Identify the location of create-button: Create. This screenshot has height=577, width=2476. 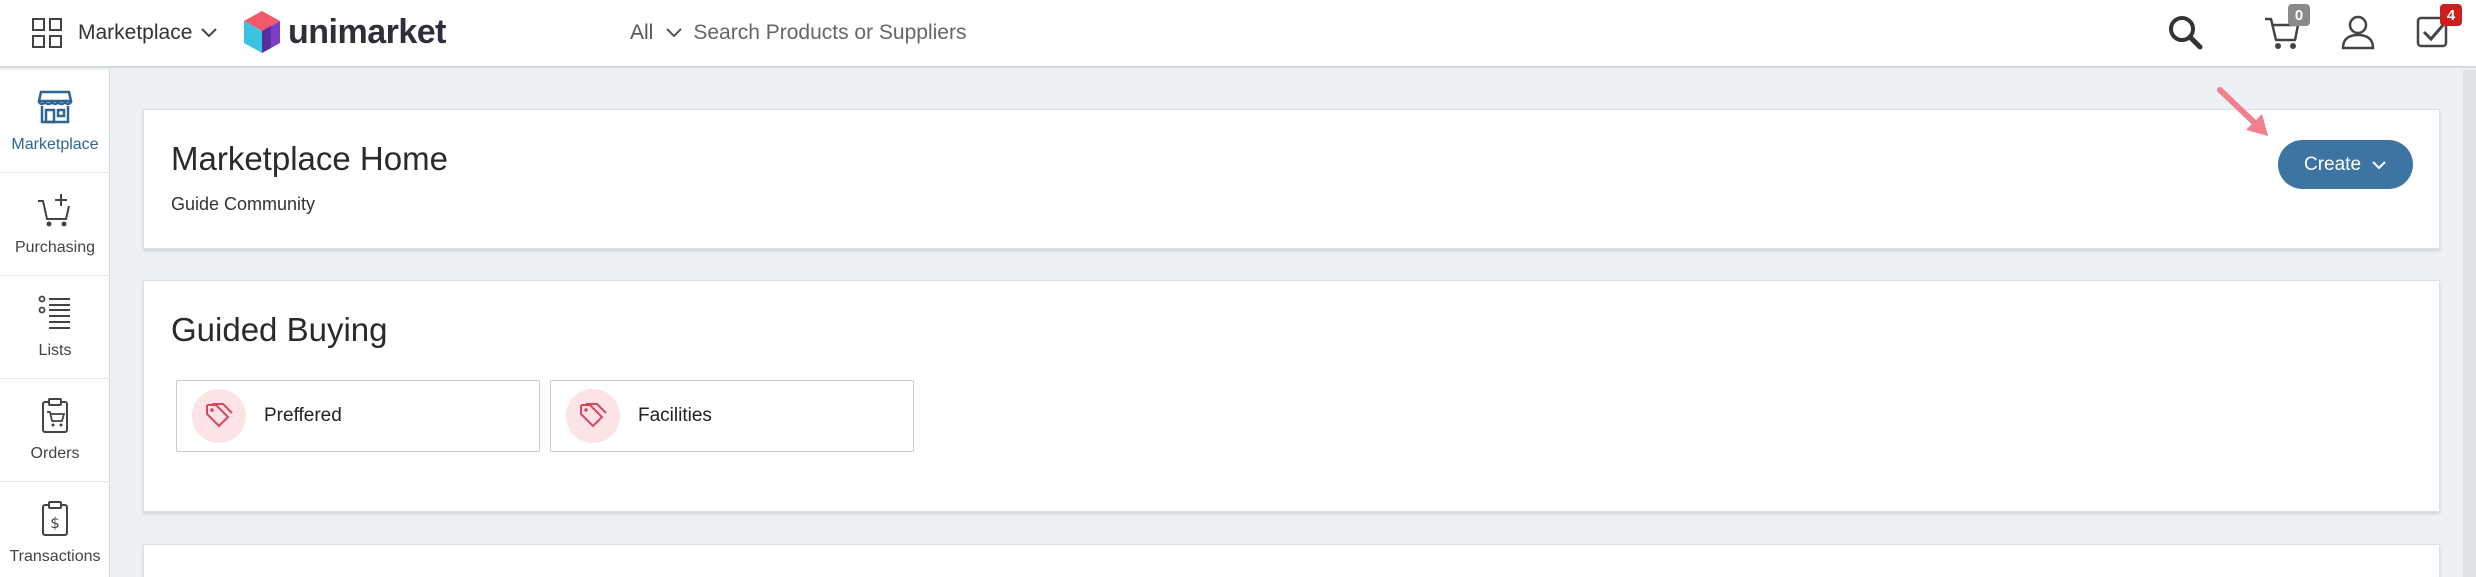
(2345, 164).